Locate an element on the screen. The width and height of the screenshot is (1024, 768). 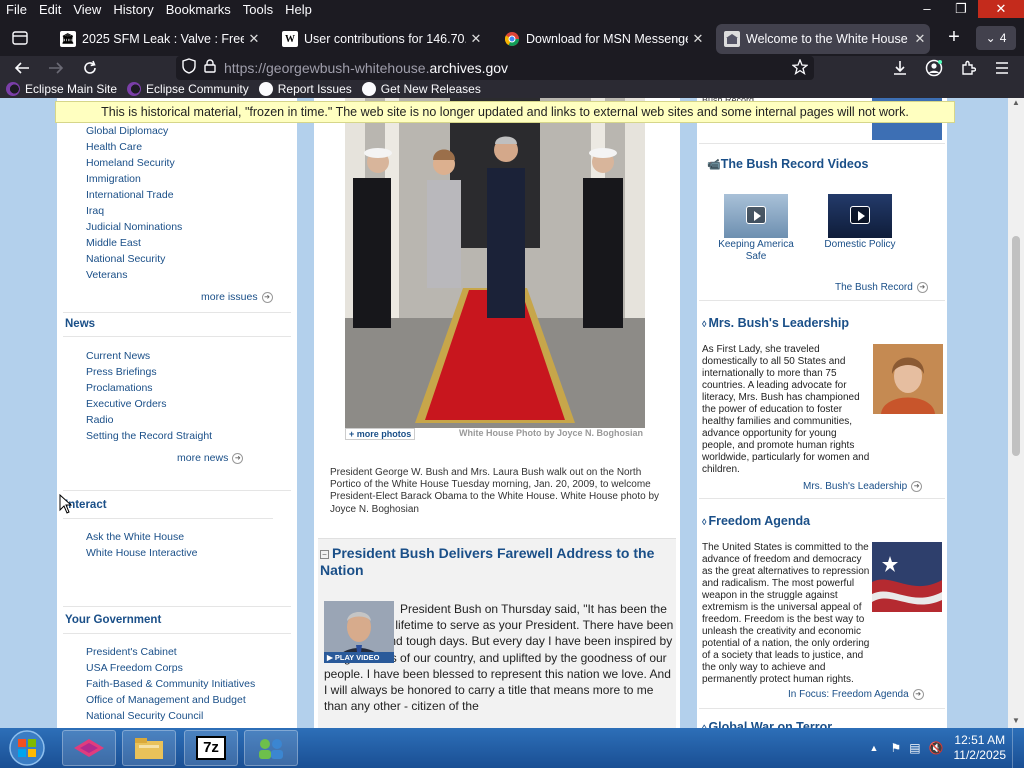
freedom-agenda-heading: ◊ Freedom Agenda is located at coordinates (756, 521).